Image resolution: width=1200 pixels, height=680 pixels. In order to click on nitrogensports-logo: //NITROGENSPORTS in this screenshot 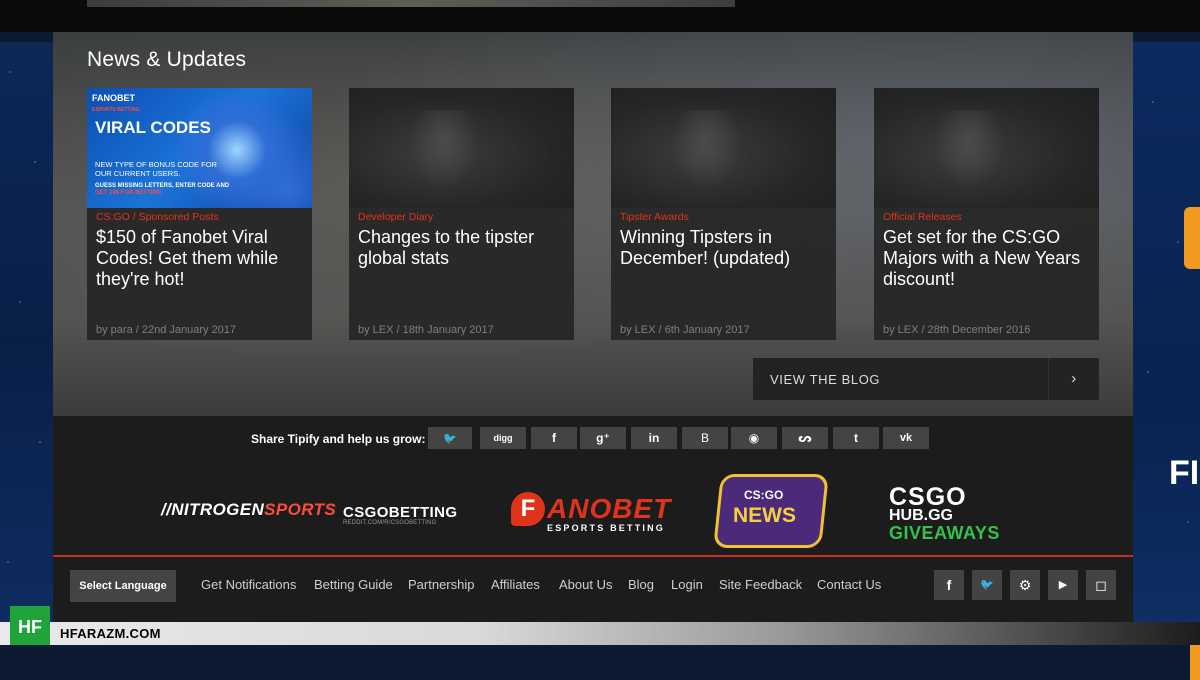, I will do `click(248, 510)`.